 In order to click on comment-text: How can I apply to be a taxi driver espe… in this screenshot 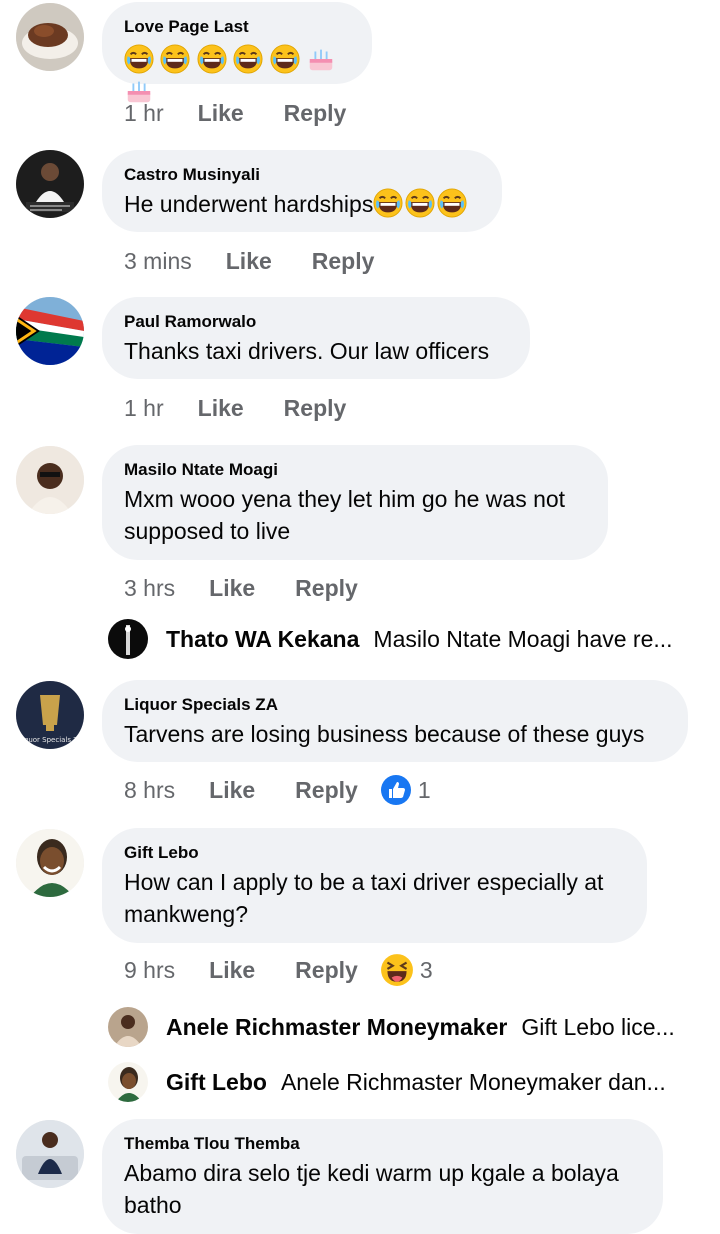, I will do `click(374, 898)`.